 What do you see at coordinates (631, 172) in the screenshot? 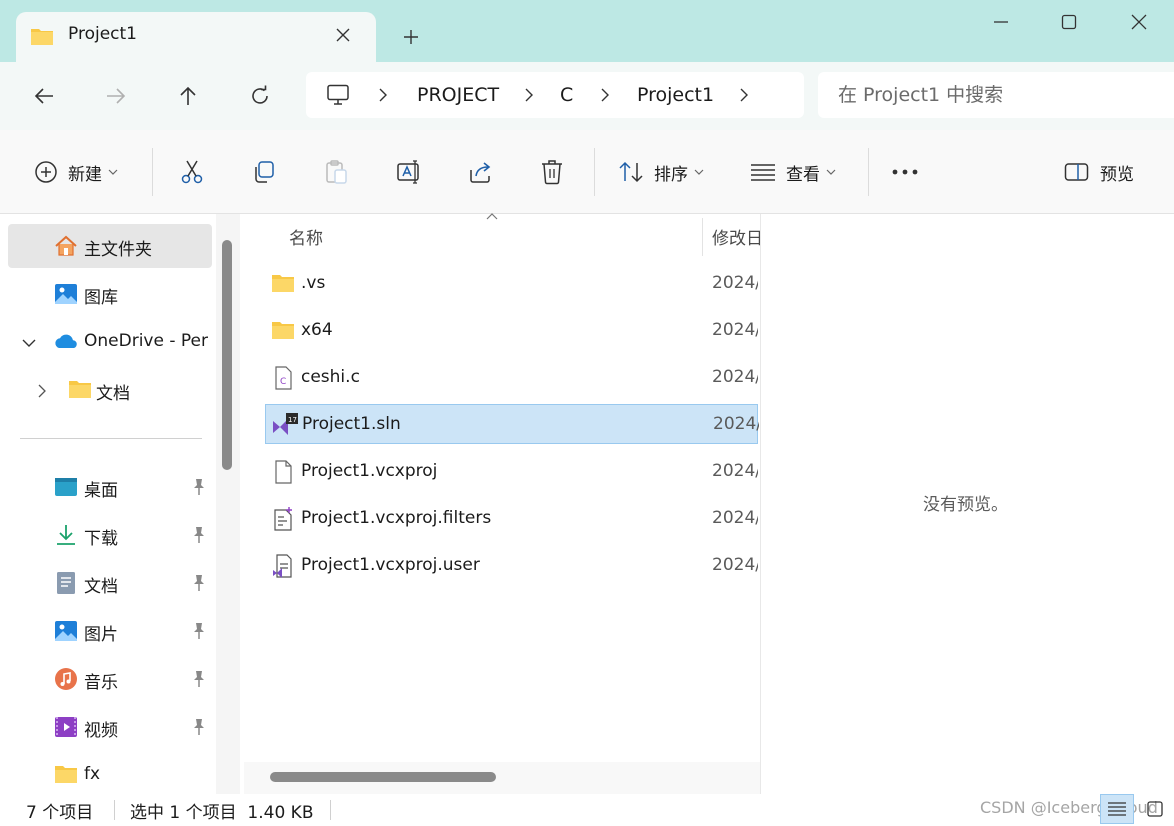
I see `sort-icon` at bounding box center [631, 172].